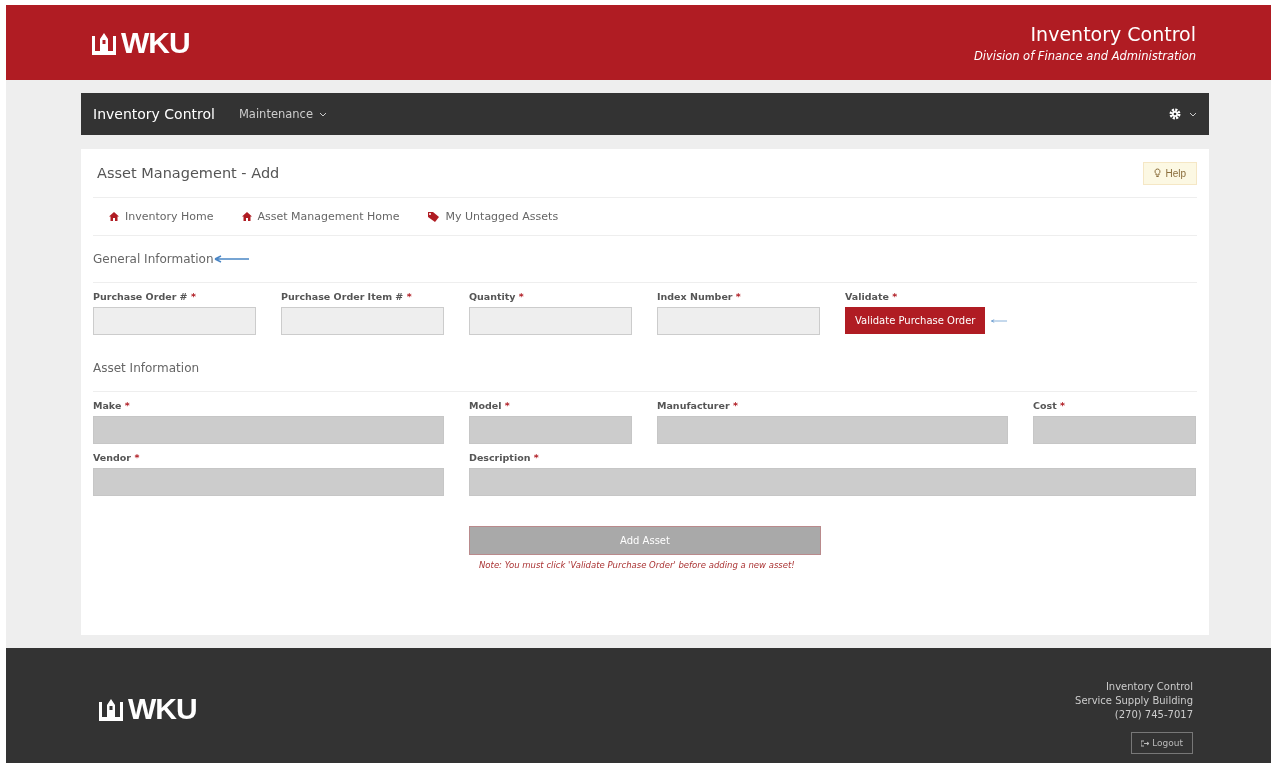 The width and height of the screenshot is (1277, 764). Describe the element at coordinates (1084, 55) in the screenshot. I see `app-subtitle: Division of Finance and Administration` at that location.